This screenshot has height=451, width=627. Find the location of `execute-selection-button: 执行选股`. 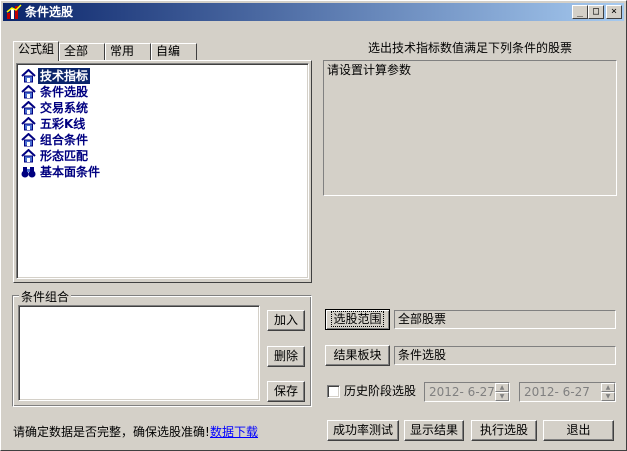

execute-selection-button: 执行选股 is located at coordinates (504, 430).